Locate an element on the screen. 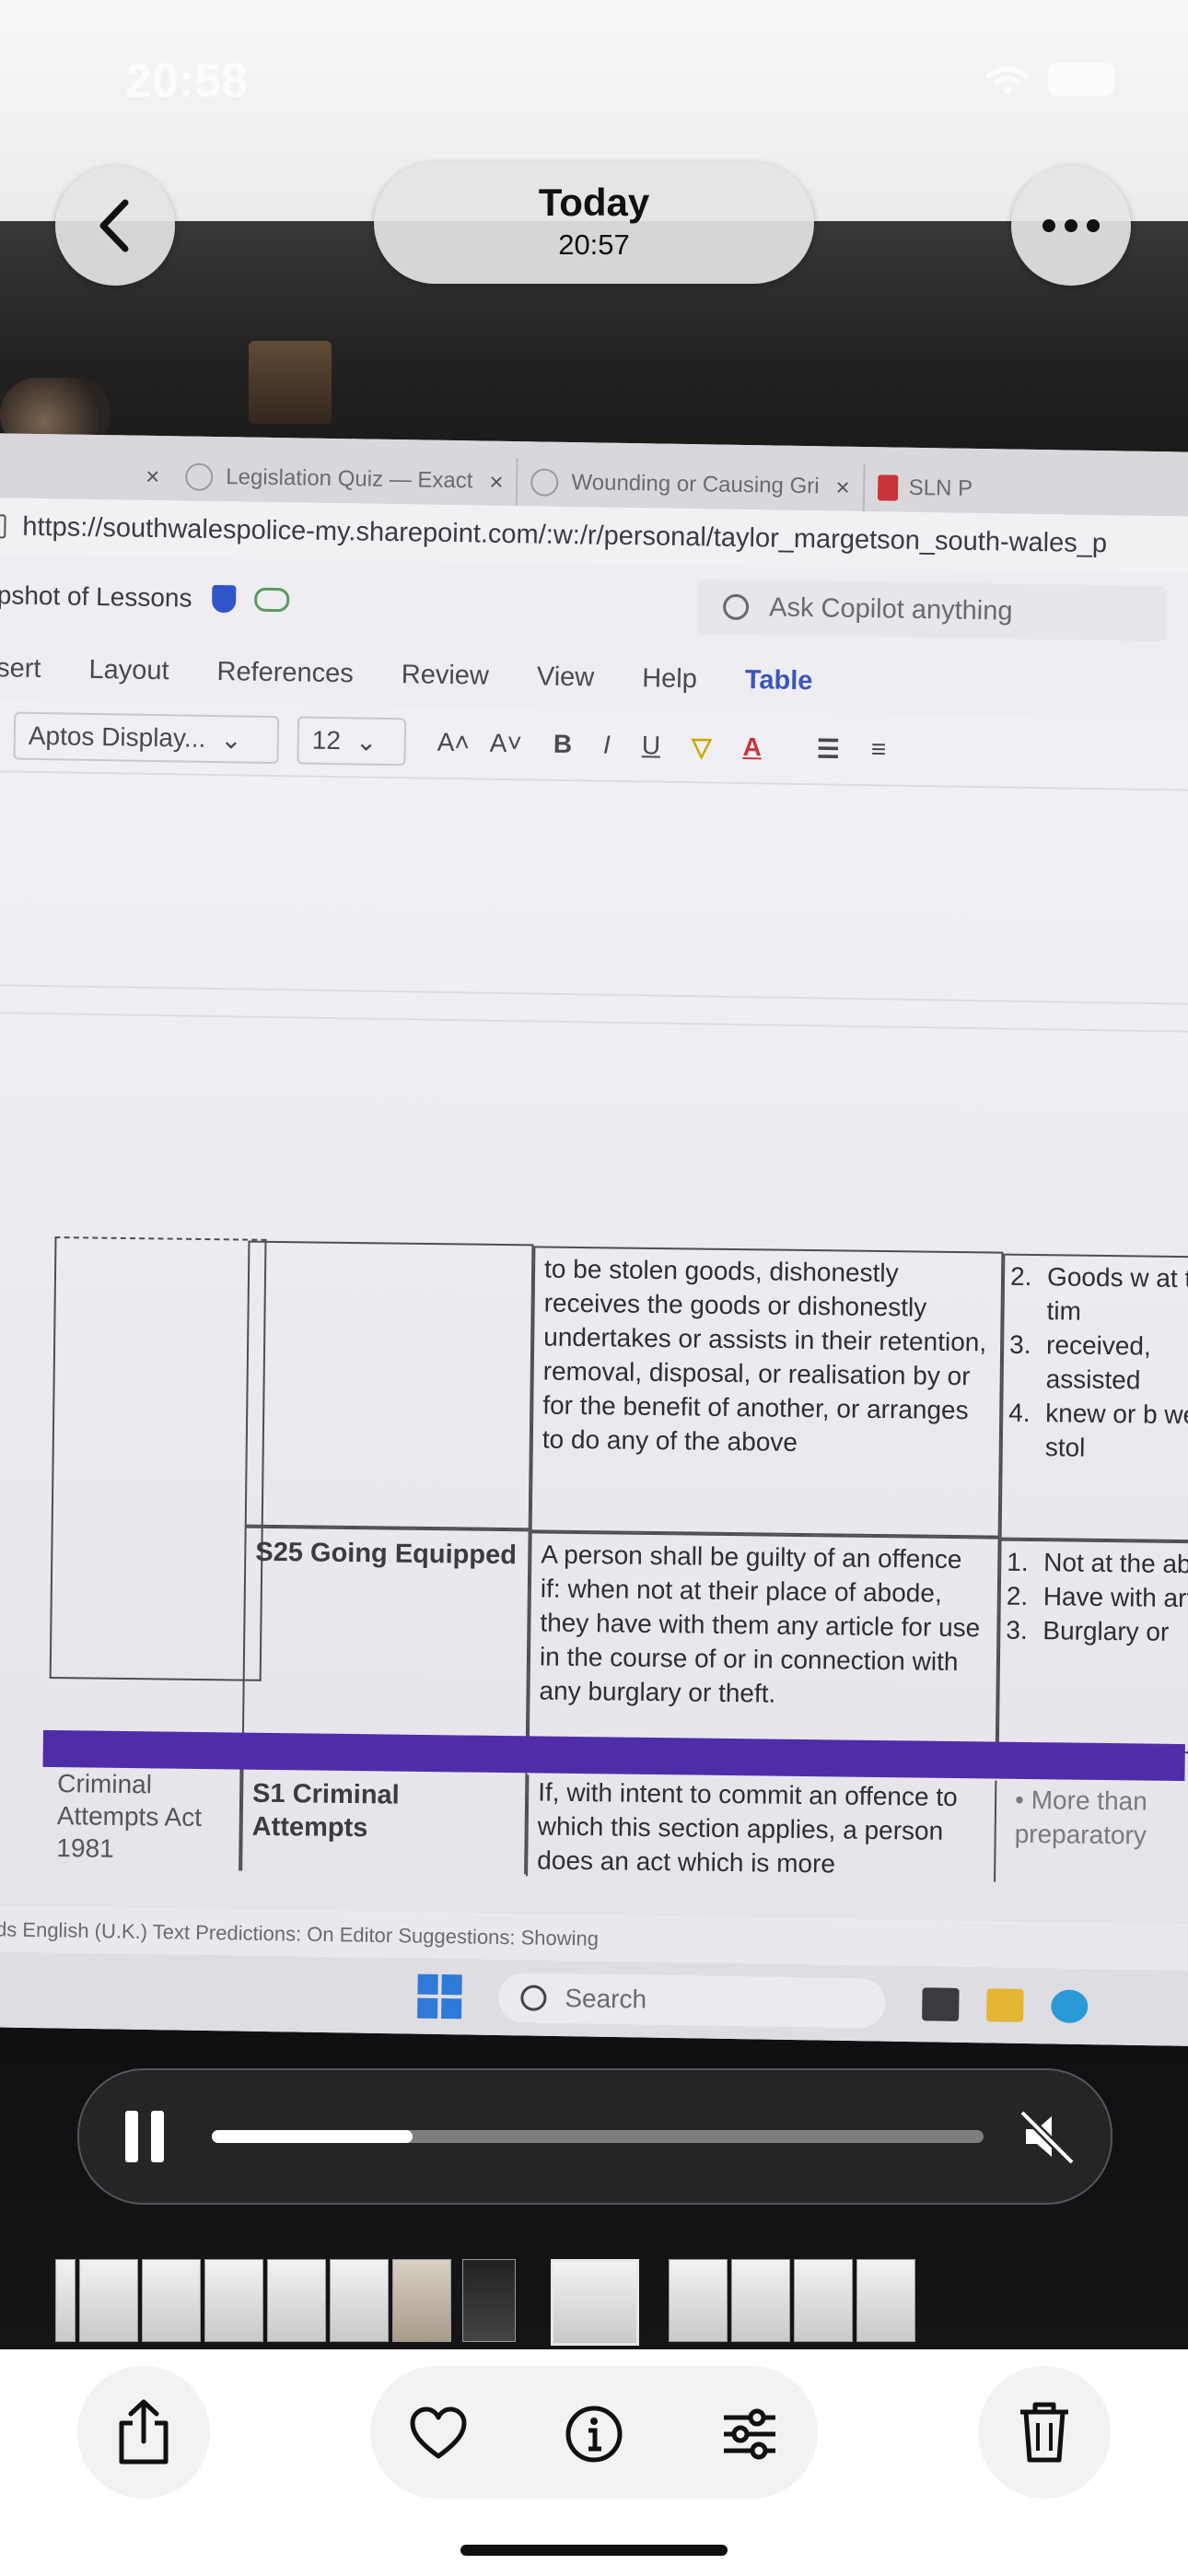 The image size is (1188, 2576). back-button is located at coordinates (115, 226).